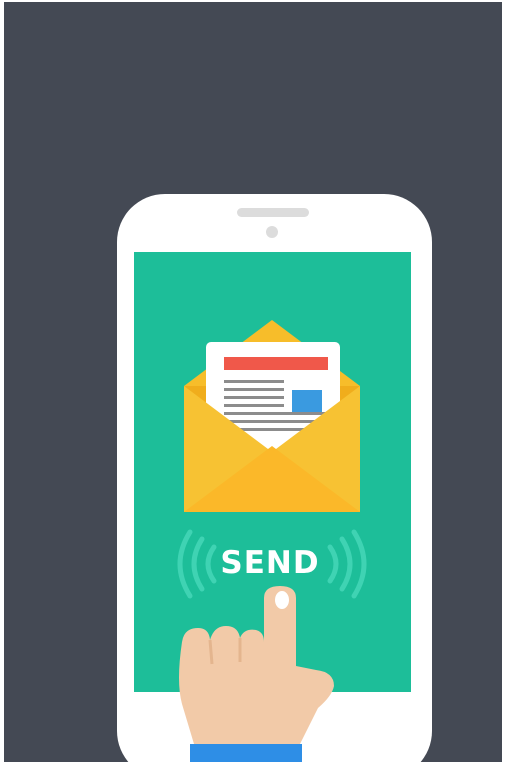  What do you see at coordinates (276, 363) in the screenshot?
I see `letter-header` at bounding box center [276, 363].